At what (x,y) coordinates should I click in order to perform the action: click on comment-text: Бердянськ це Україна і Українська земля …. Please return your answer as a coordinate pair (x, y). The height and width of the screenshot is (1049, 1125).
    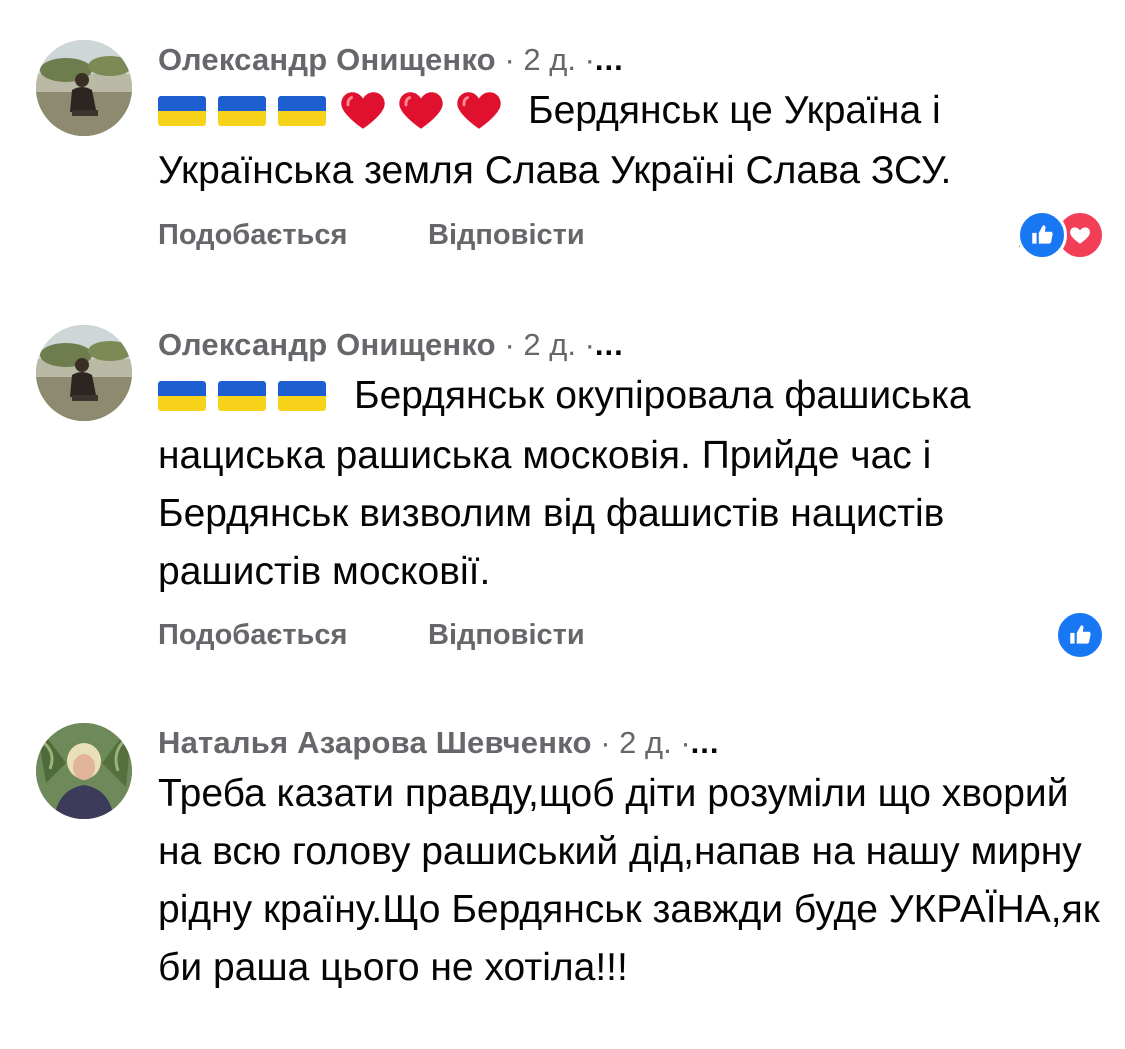
    Looking at the image, I should click on (631, 141).